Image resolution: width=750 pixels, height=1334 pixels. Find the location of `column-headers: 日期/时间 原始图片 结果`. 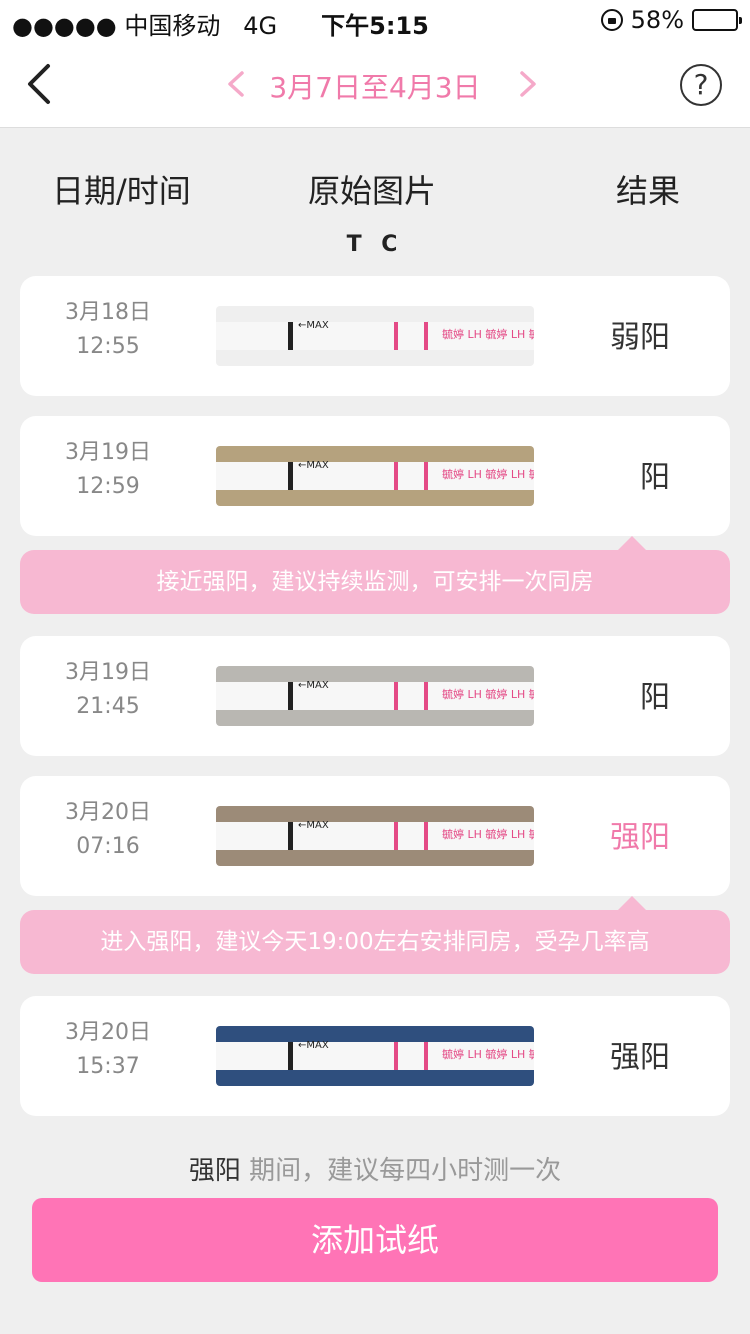

column-headers: 日期/时间 原始图片 结果 is located at coordinates (375, 190).